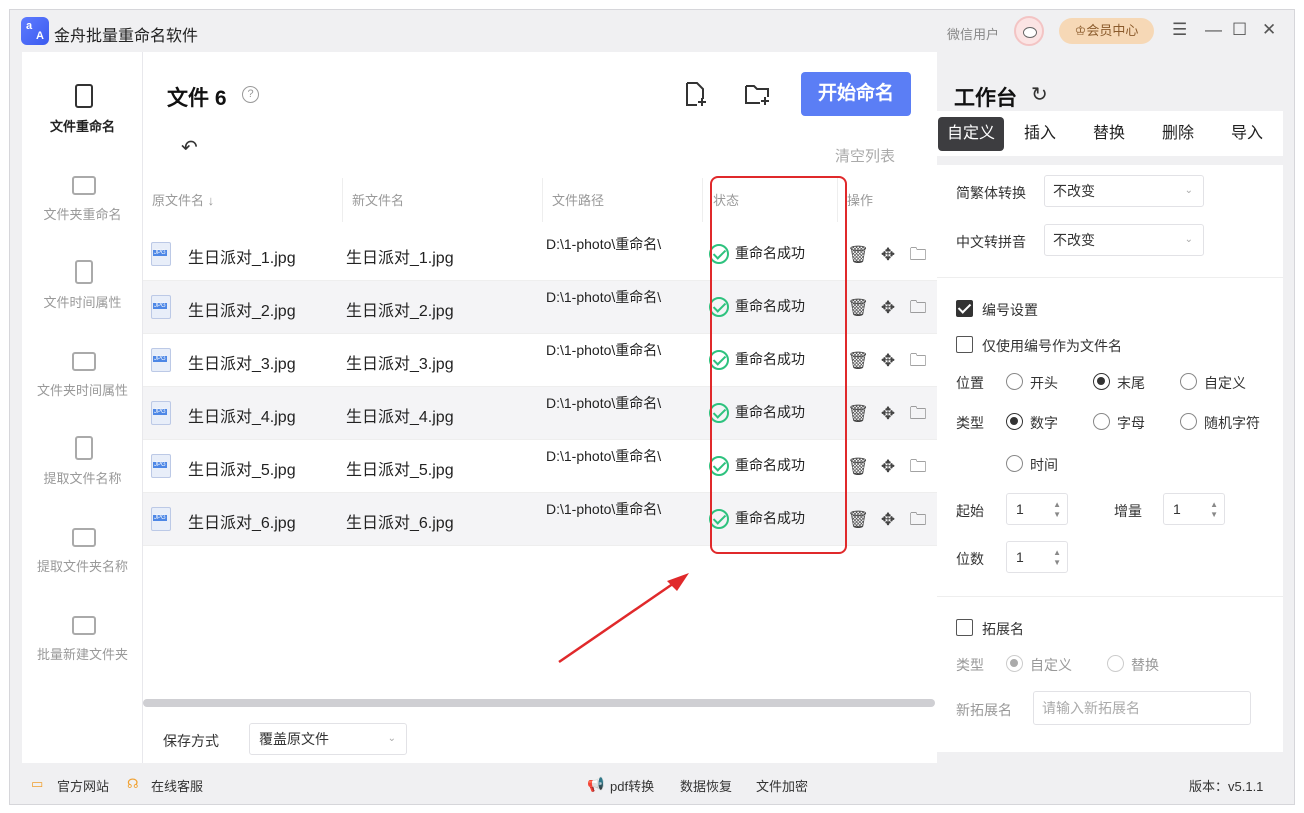  Describe the element at coordinates (1044, 465) in the screenshot. I see `type-option-time: 时间` at that location.